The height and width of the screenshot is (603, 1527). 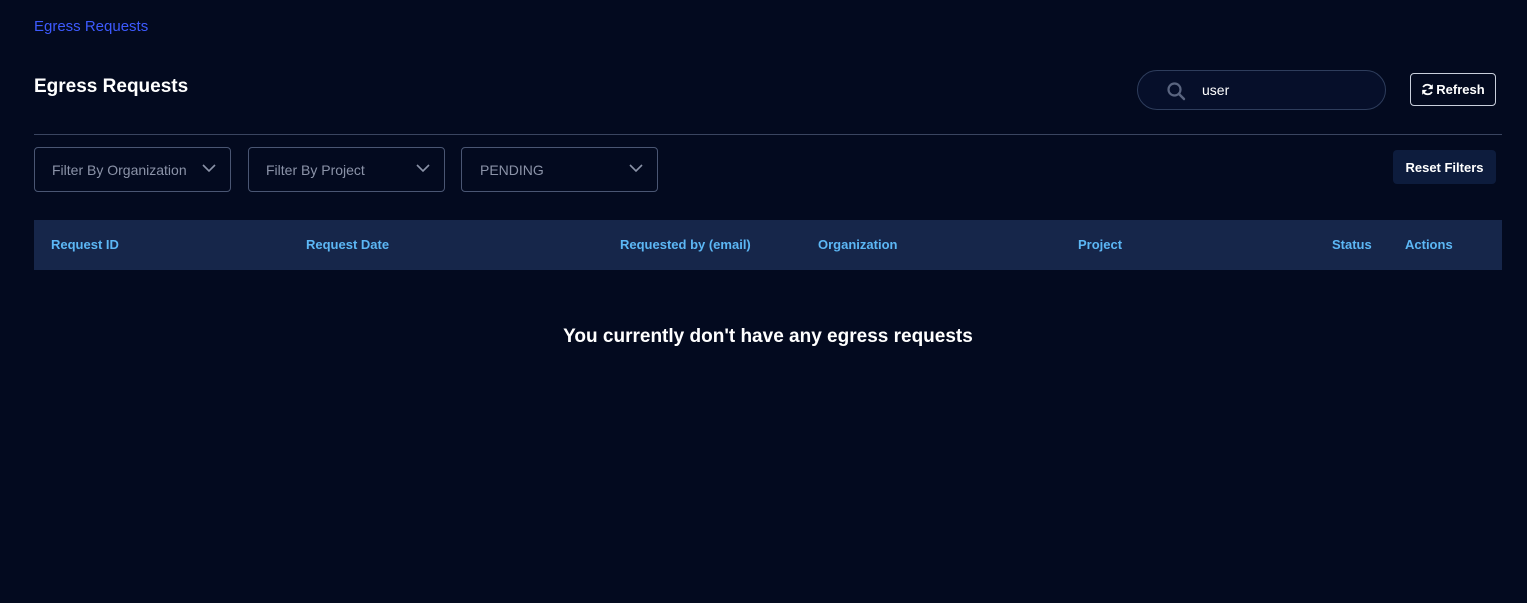 What do you see at coordinates (315, 170) in the screenshot?
I see `project-filter-label: Filter By Project` at bounding box center [315, 170].